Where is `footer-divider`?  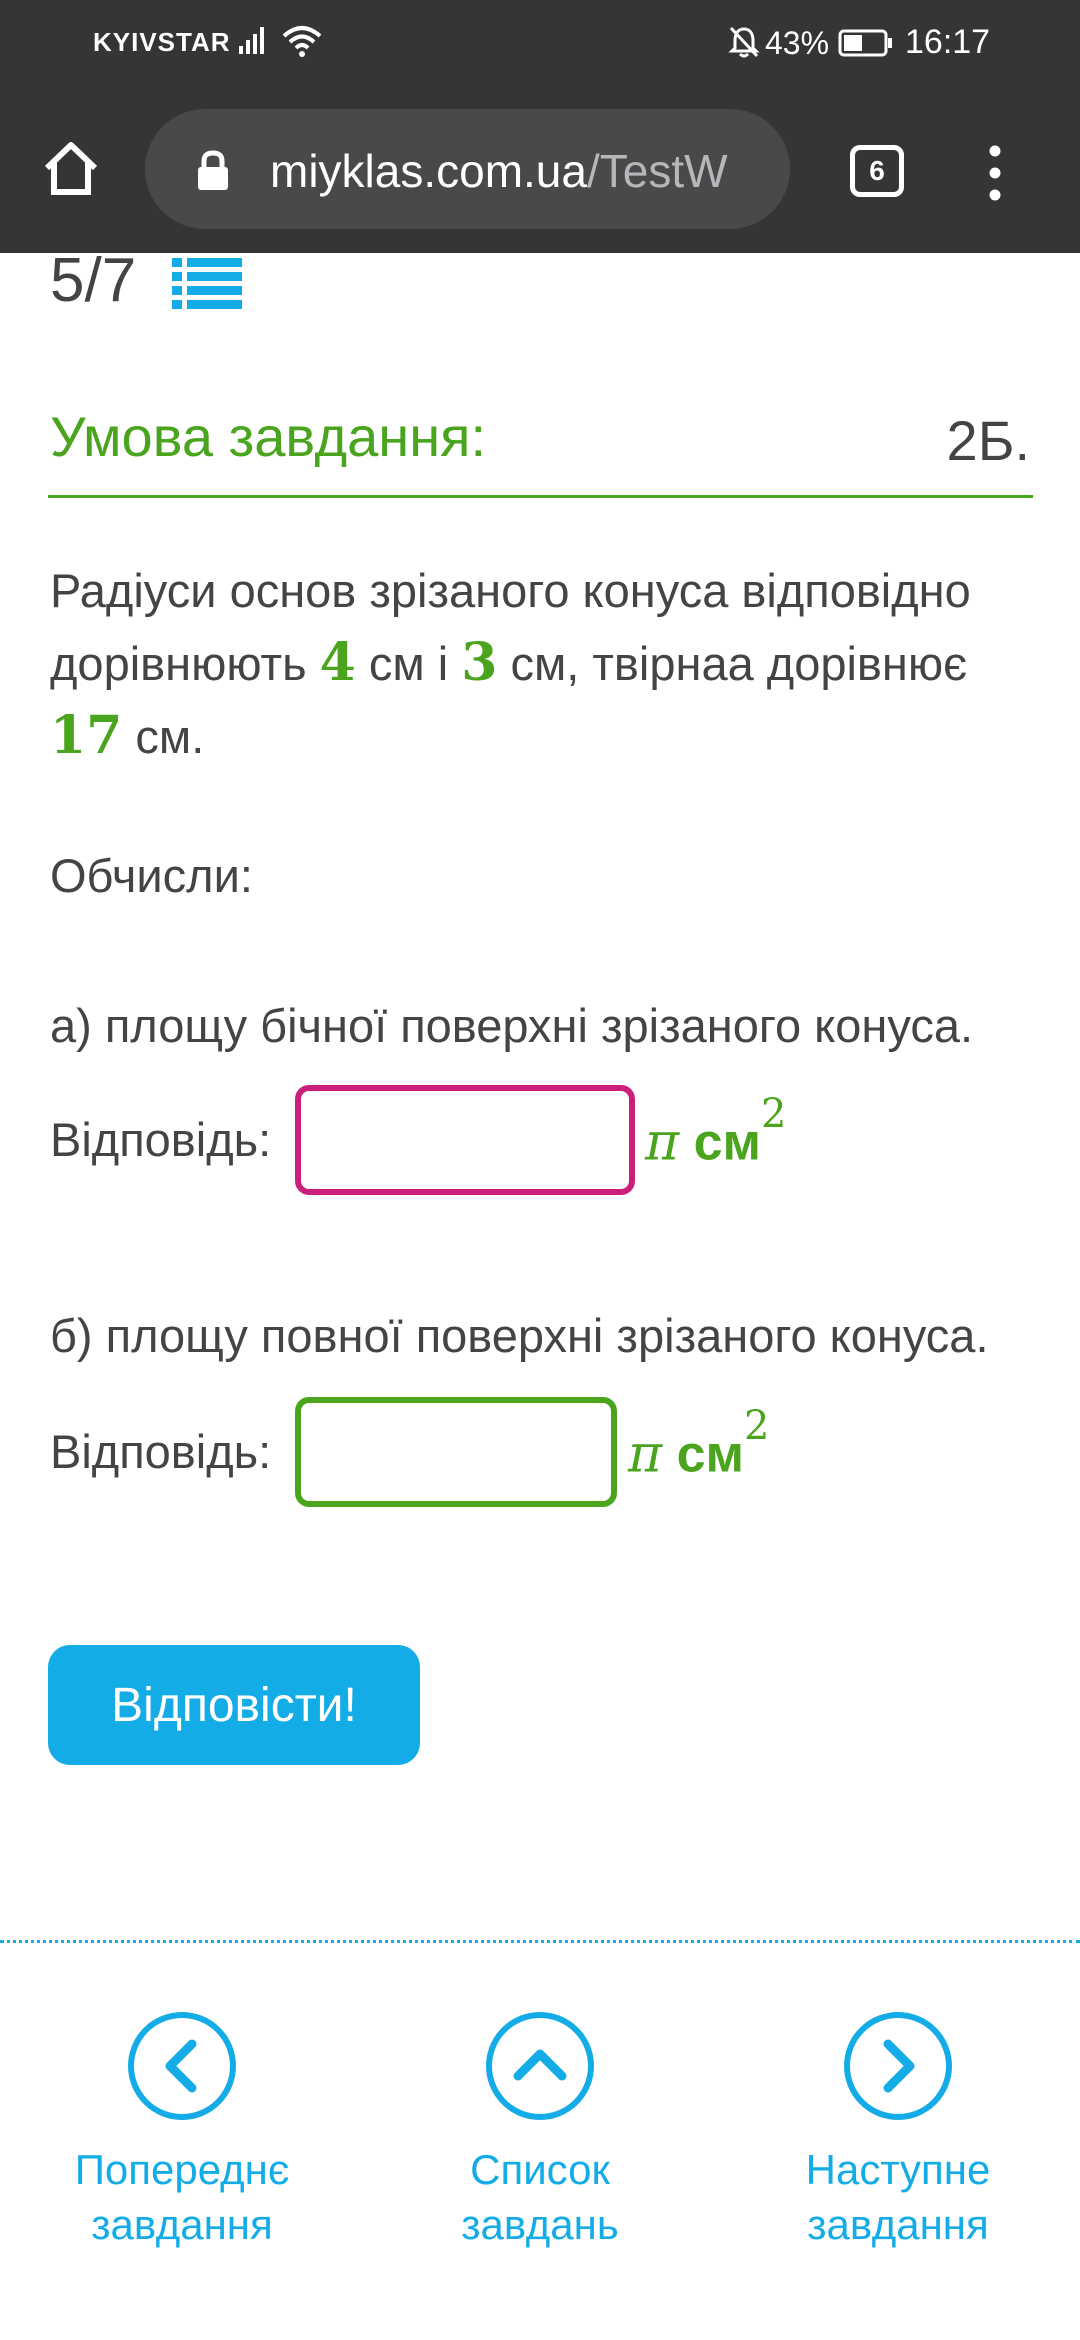 footer-divider is located at coordinates (540, 1941).